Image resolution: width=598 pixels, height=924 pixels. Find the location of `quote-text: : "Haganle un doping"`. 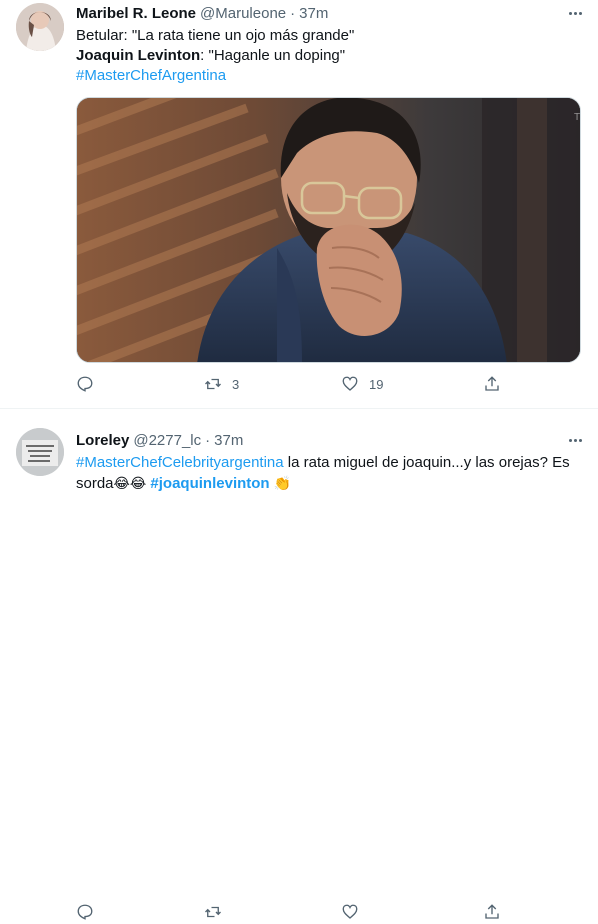

quote-text: : "Haganle un doping" is located at coordinates (273, 55).